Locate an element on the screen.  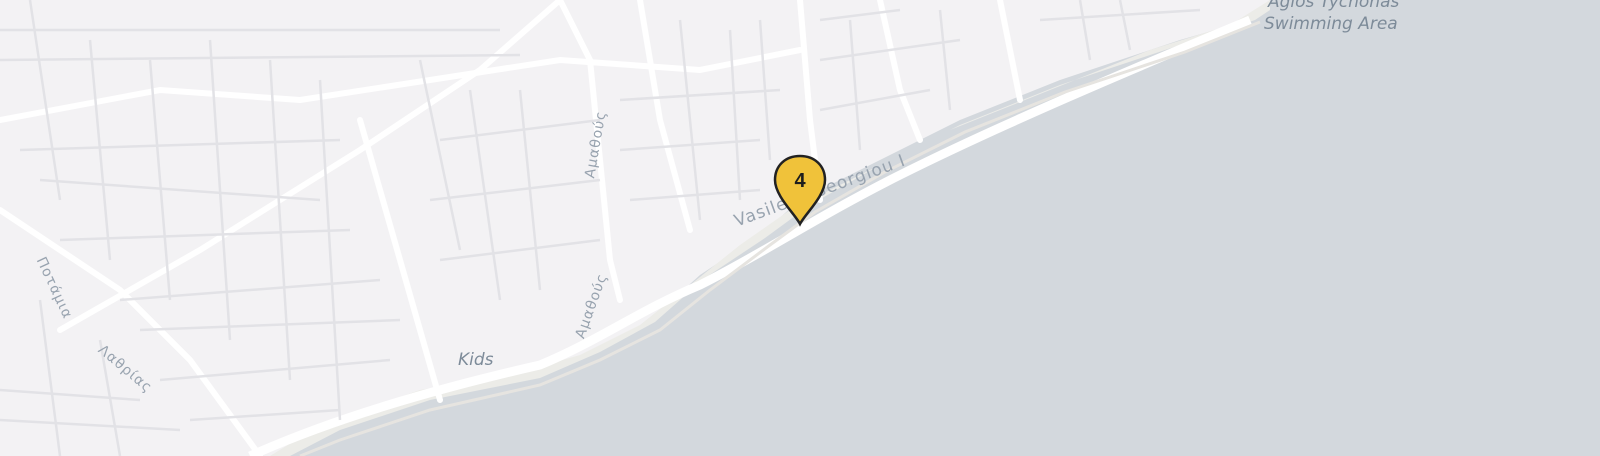
cluster-marker: 4 is located at coordinates (800, 191).